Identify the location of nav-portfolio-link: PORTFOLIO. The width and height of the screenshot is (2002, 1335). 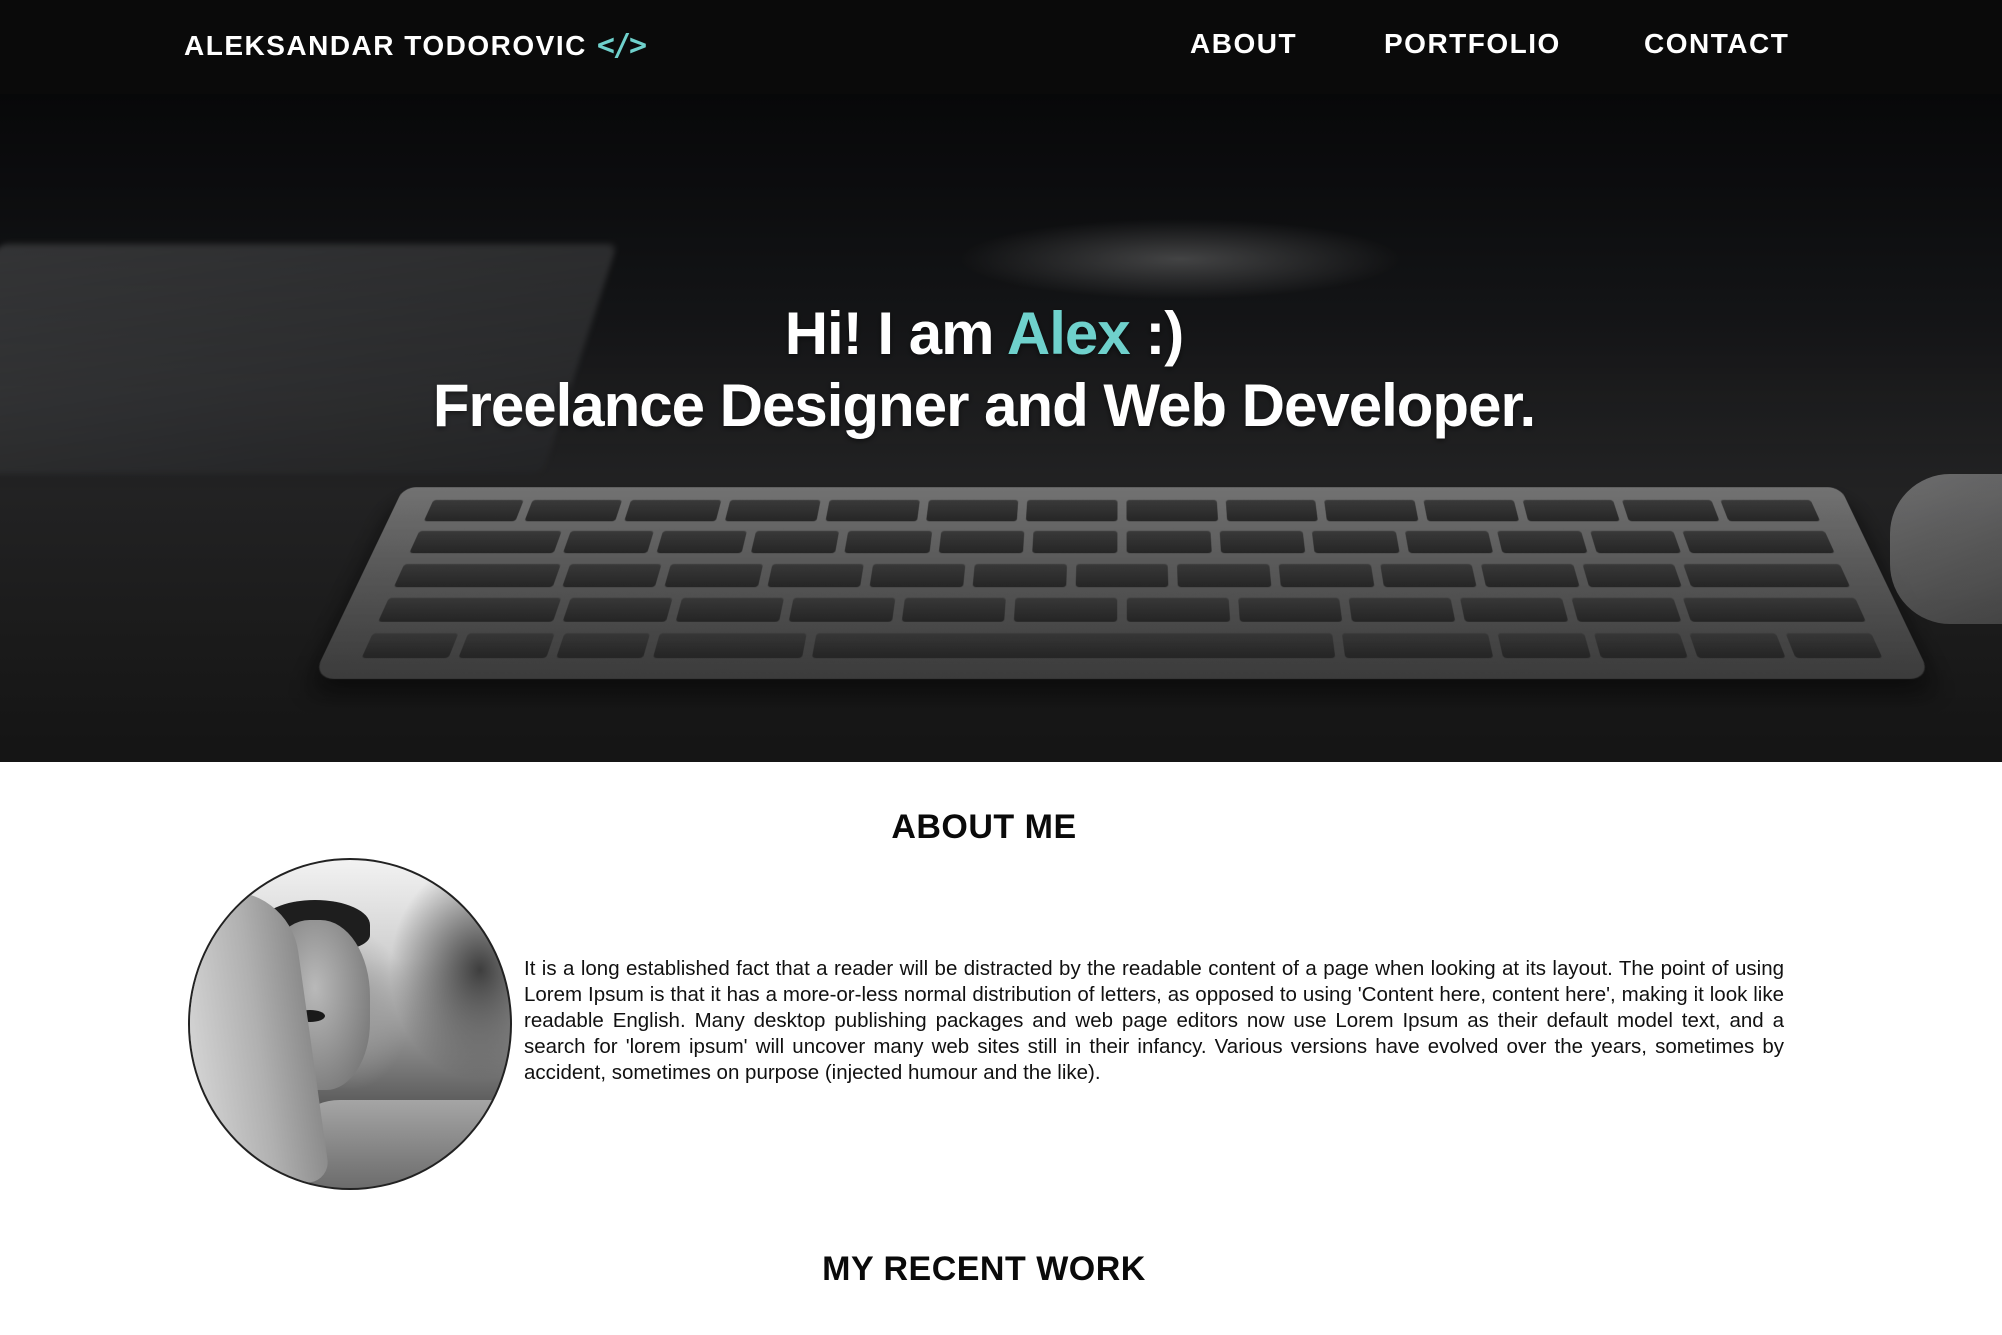
(1472, 44).